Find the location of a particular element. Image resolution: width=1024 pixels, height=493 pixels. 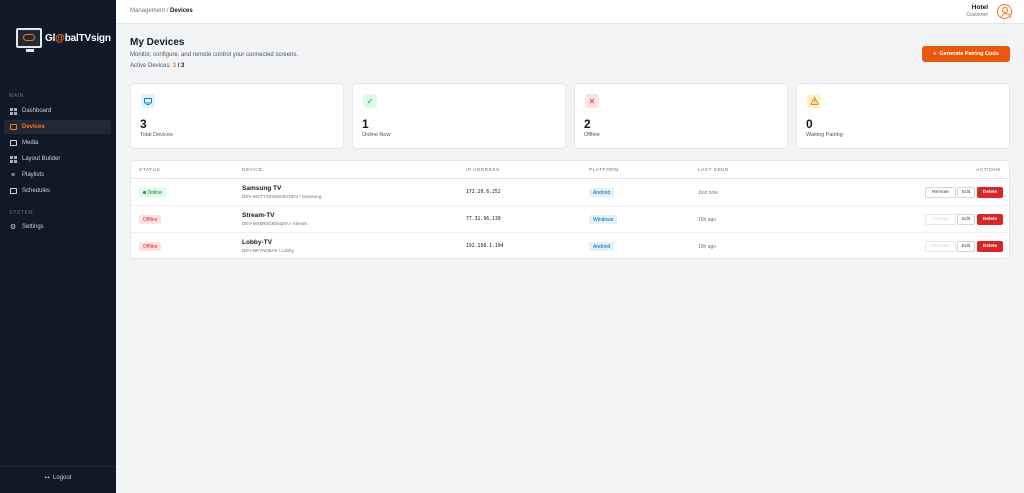

stat-label: Offline is located at coordinates (592, 135).